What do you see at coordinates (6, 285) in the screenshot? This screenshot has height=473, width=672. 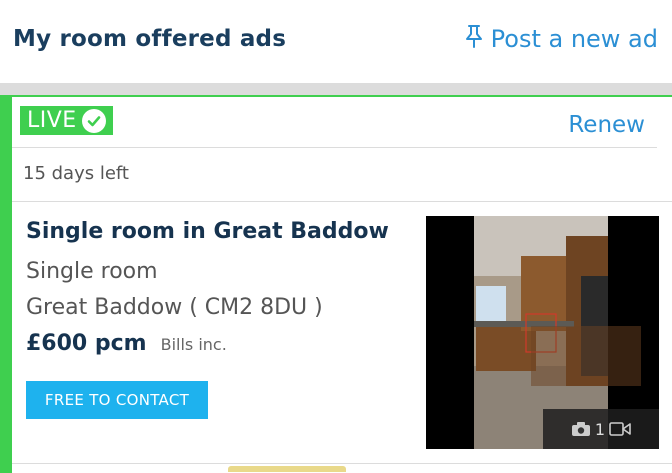 I see `status-bar` at bounding box center [6, 285].